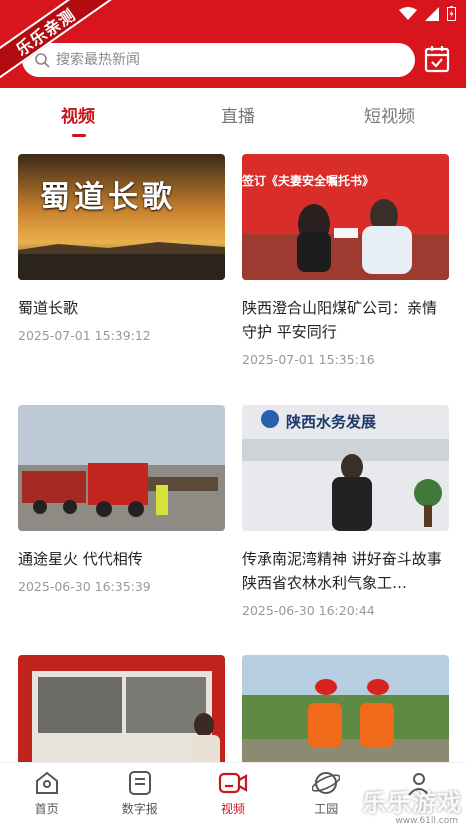 This screenshot has height=828, width=466. What do you see at coordinates (308, 610) in the screenshot?
I see `video-timestamp: 2025-06-30 16:20:44` at bounding box center [308, 610].